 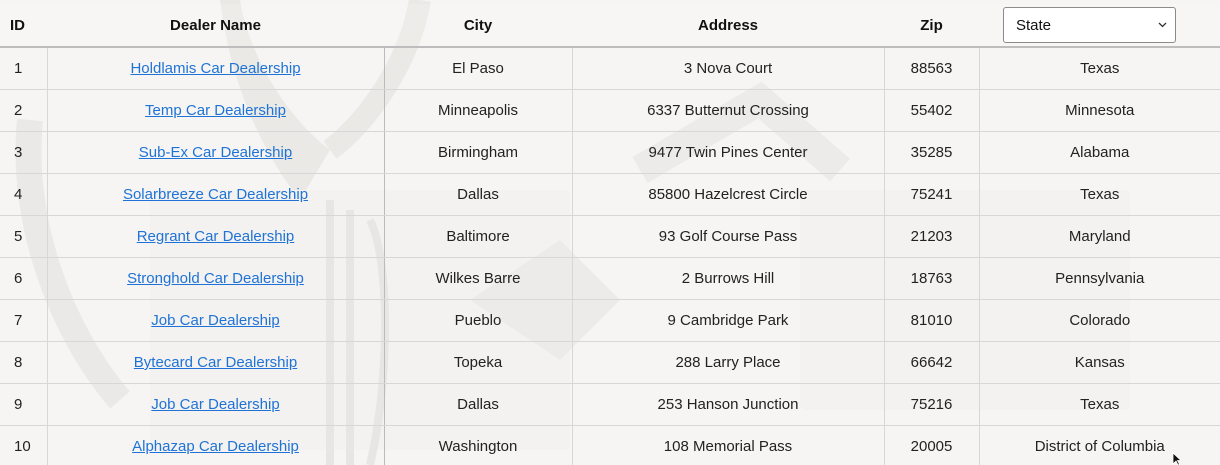 I want to click on cell-address: 3 Nova Court, so click(x=728, y=68).